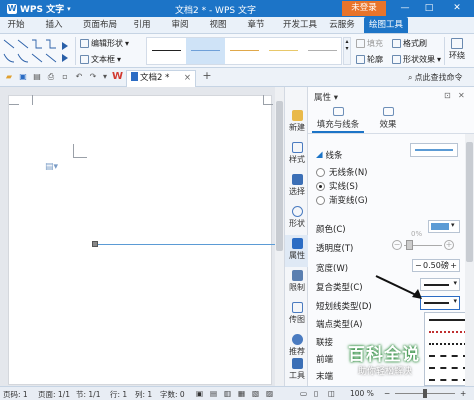 This screenshot has width=474, height=400. I want to click on shape-effect-button: 形状效果 ▾, so click(416, 59).